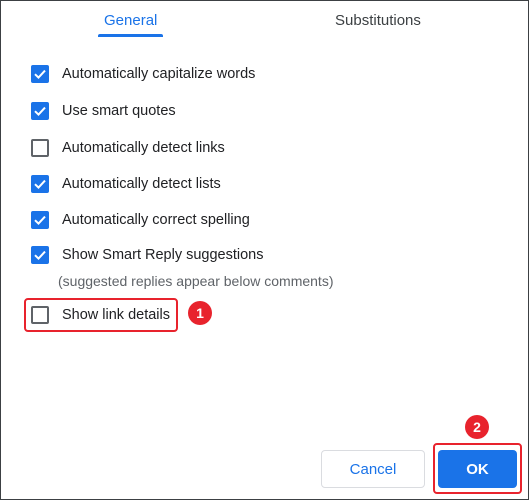 Image resolution: width=529 pixels, height=500 pixels. I want to click on tab-general: General, so click(130, 20).